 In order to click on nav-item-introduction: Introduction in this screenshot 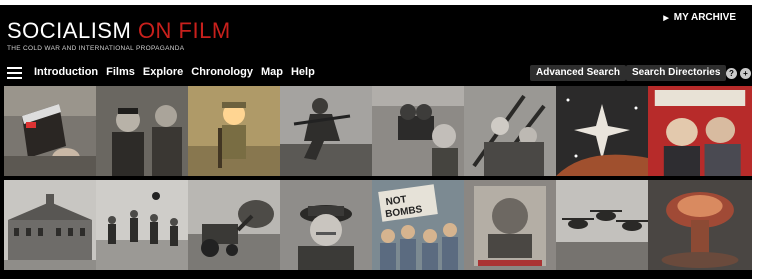, I will do `click(66, 72)`.